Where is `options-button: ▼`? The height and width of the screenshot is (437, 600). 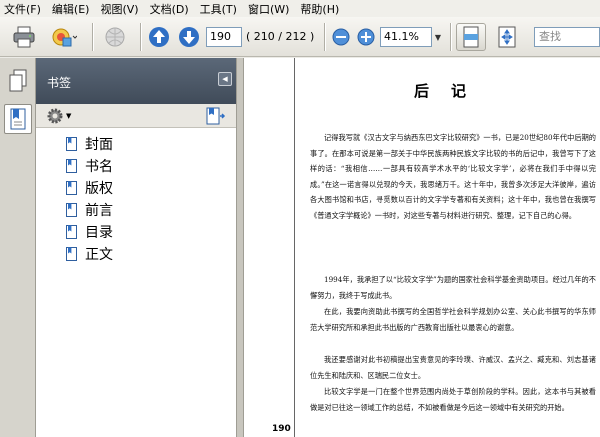
options-button: ▼ is located at coordinates (58, 116).